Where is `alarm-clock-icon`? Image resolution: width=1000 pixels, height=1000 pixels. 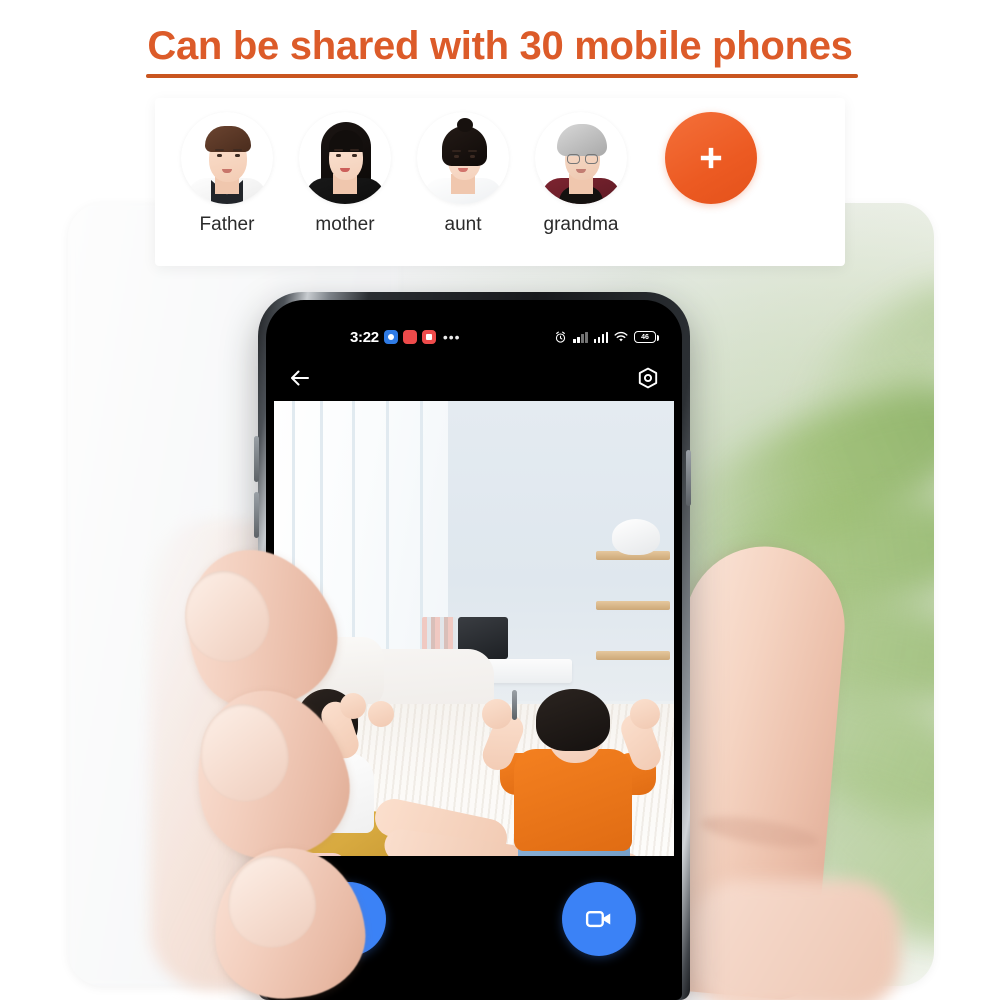 alarm-clock-icon is located at coordinates (560, 337).